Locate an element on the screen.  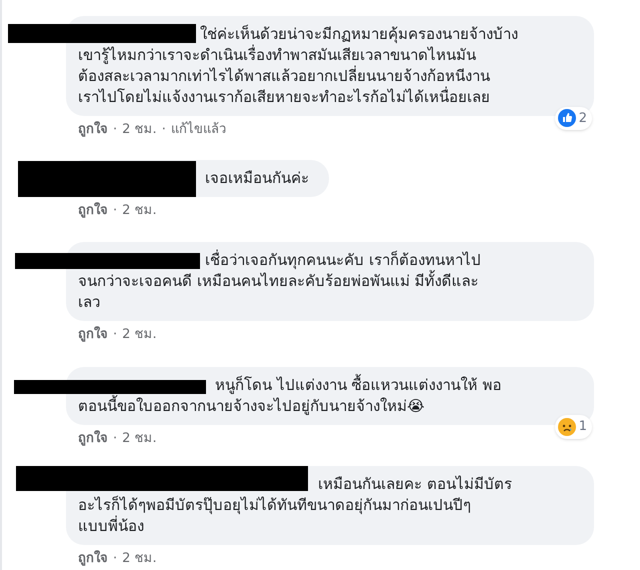
comment-line: ตอนนี้ขอใบออกจากนายจ้างจะไปอยู่กับนายจ้างใหม่😭 is located at coordinates (251, 406).